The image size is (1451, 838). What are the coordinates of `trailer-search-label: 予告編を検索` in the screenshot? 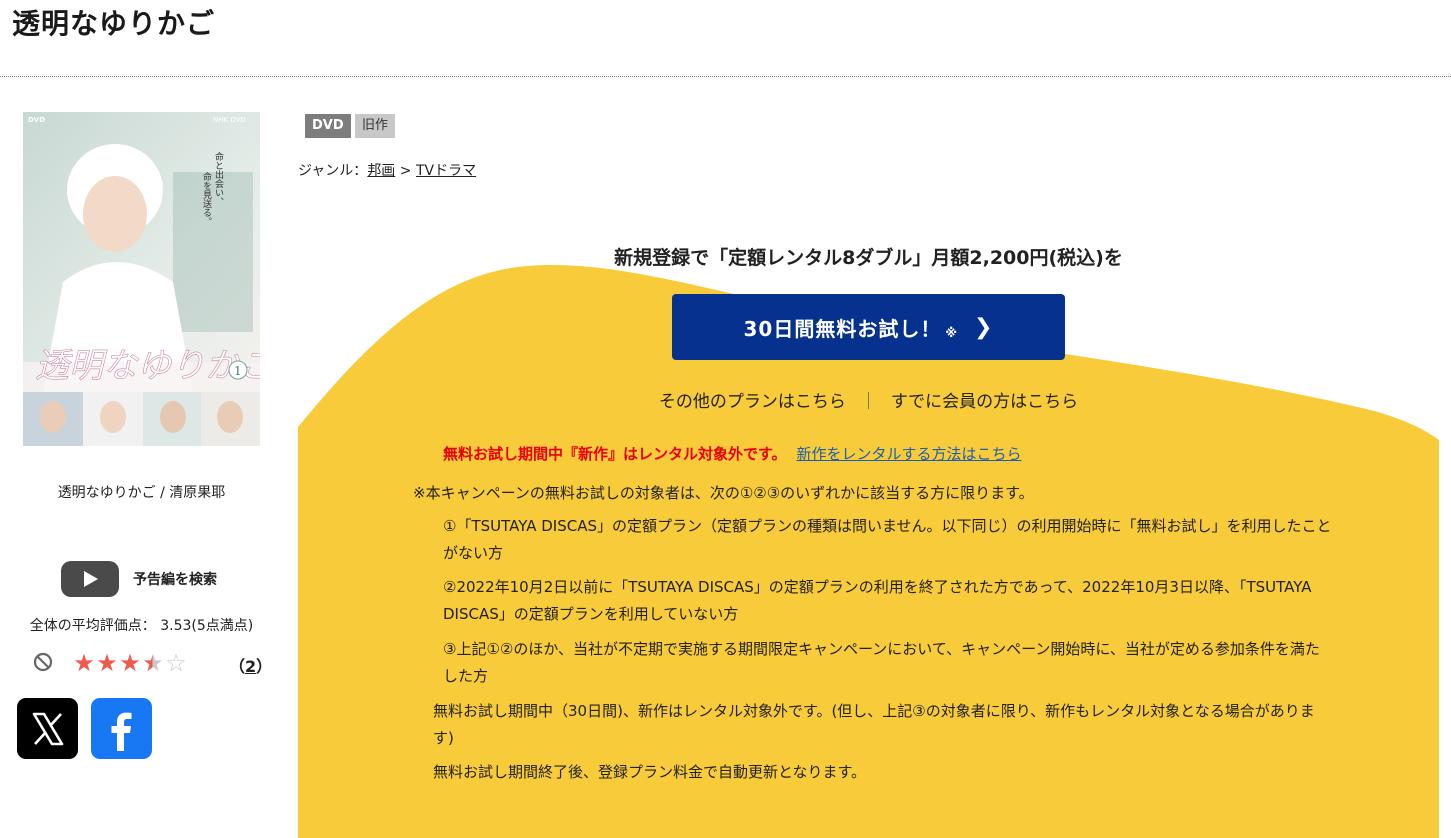 It's located at (175, 580).